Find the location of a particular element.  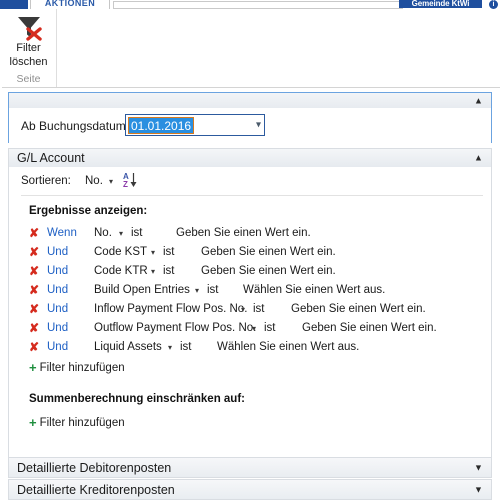

add-filter-label-1: Filter hinzufügen is located at coordinates (82, 368).